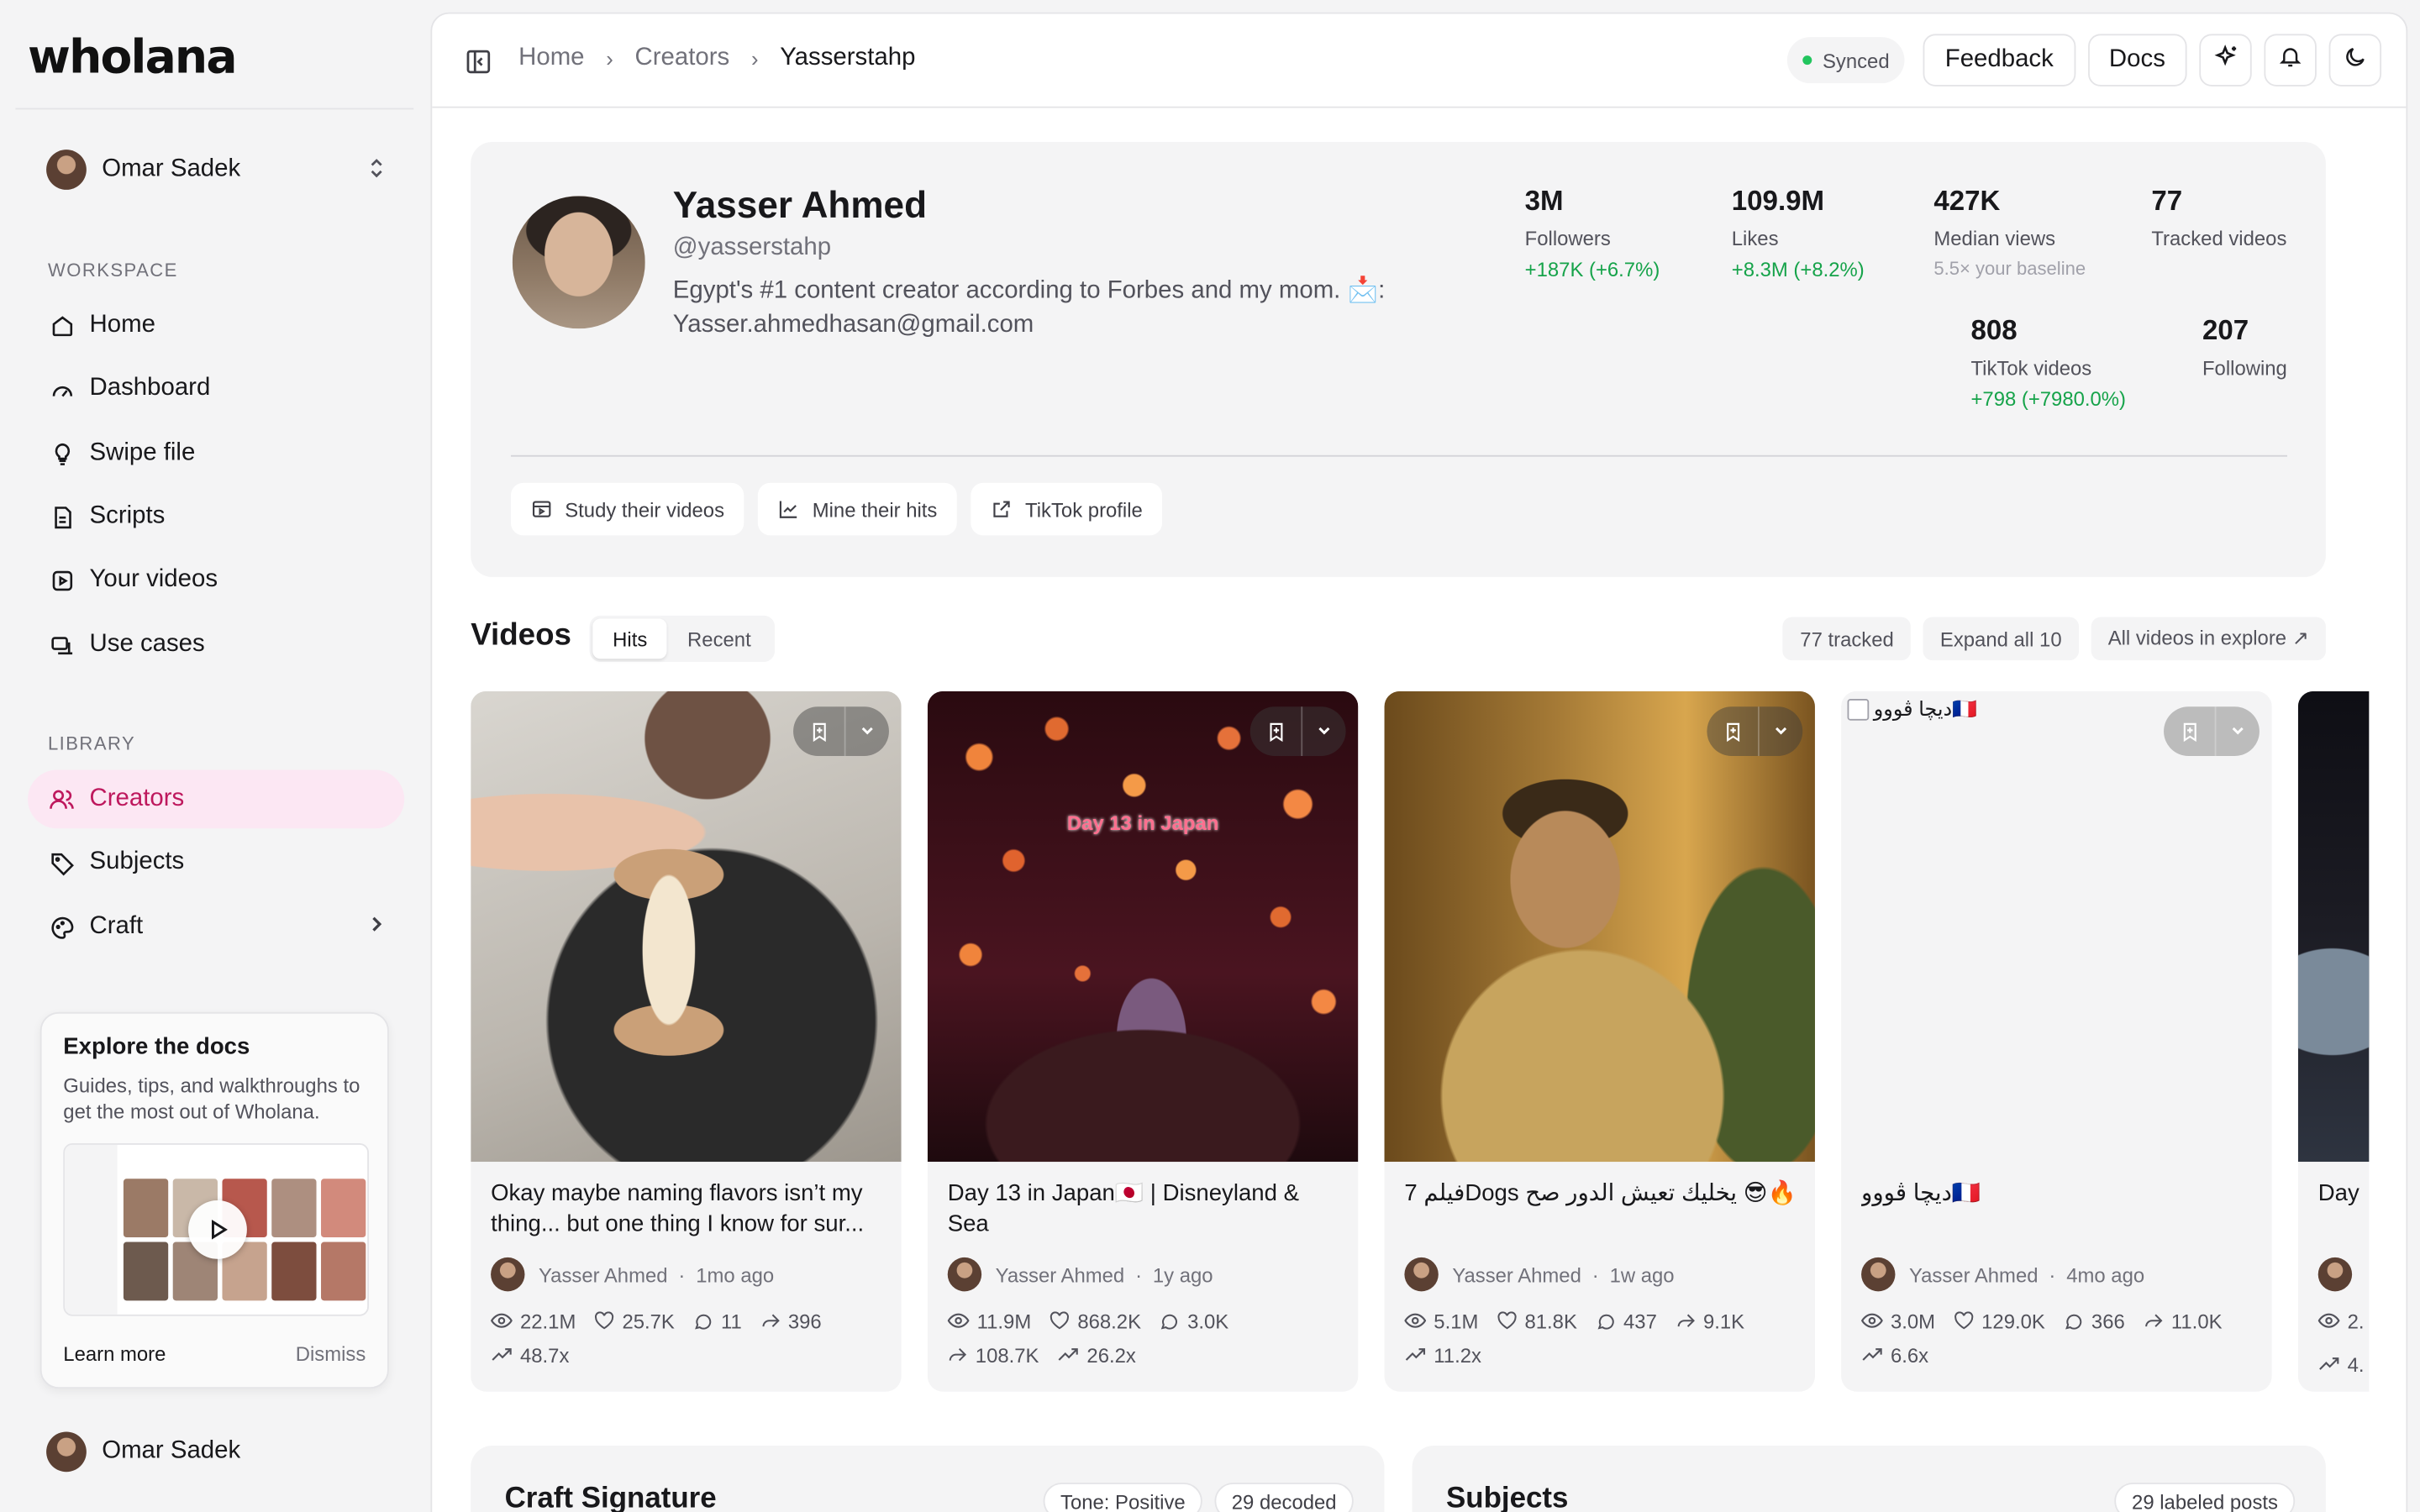 Image resolution: width=2420 pixels, height=1512 pixels. I want to click on sidebar-item-craft: Craft, so click(216, 927).